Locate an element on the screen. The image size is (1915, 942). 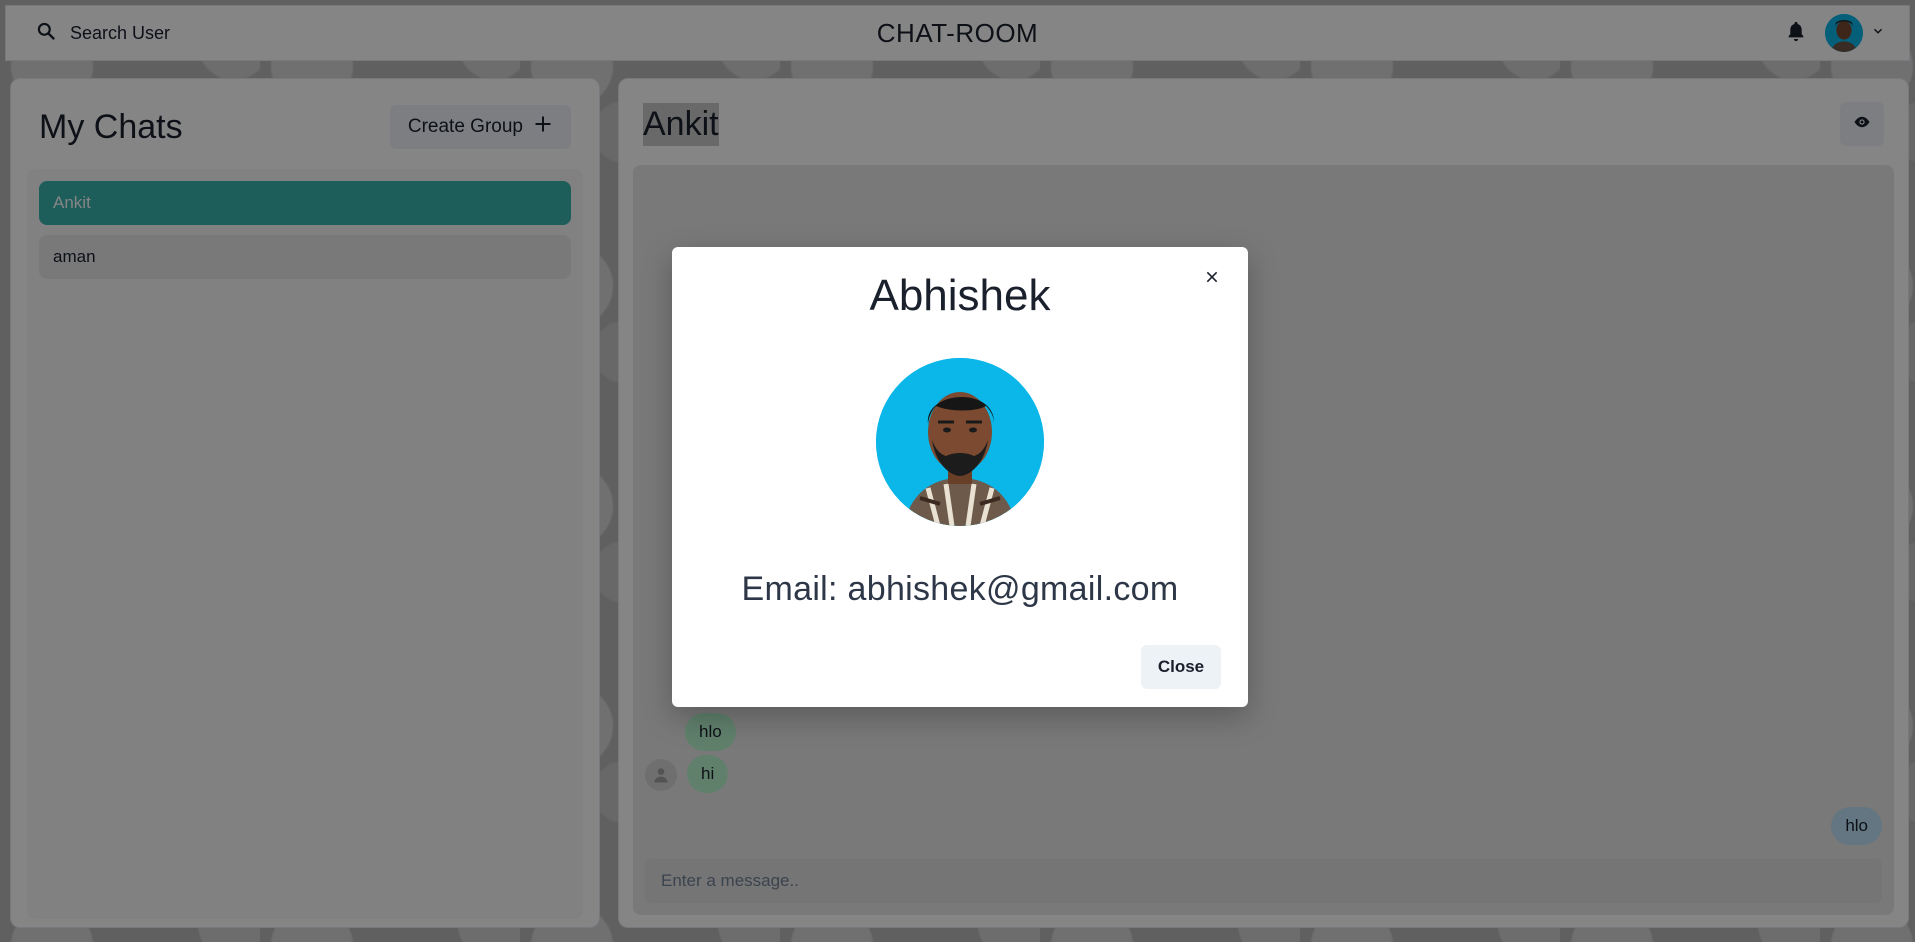
close-icon is located at coordinates (1212, 277).